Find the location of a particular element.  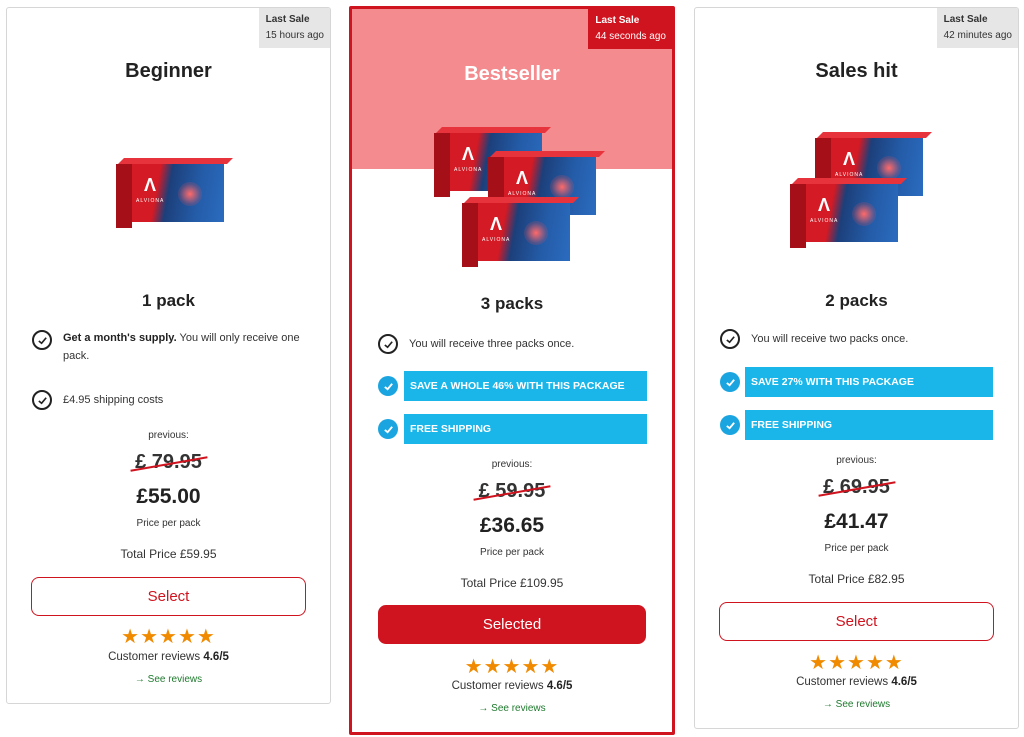

old-price: £ 79.95 is located at coordinates (168, 462).